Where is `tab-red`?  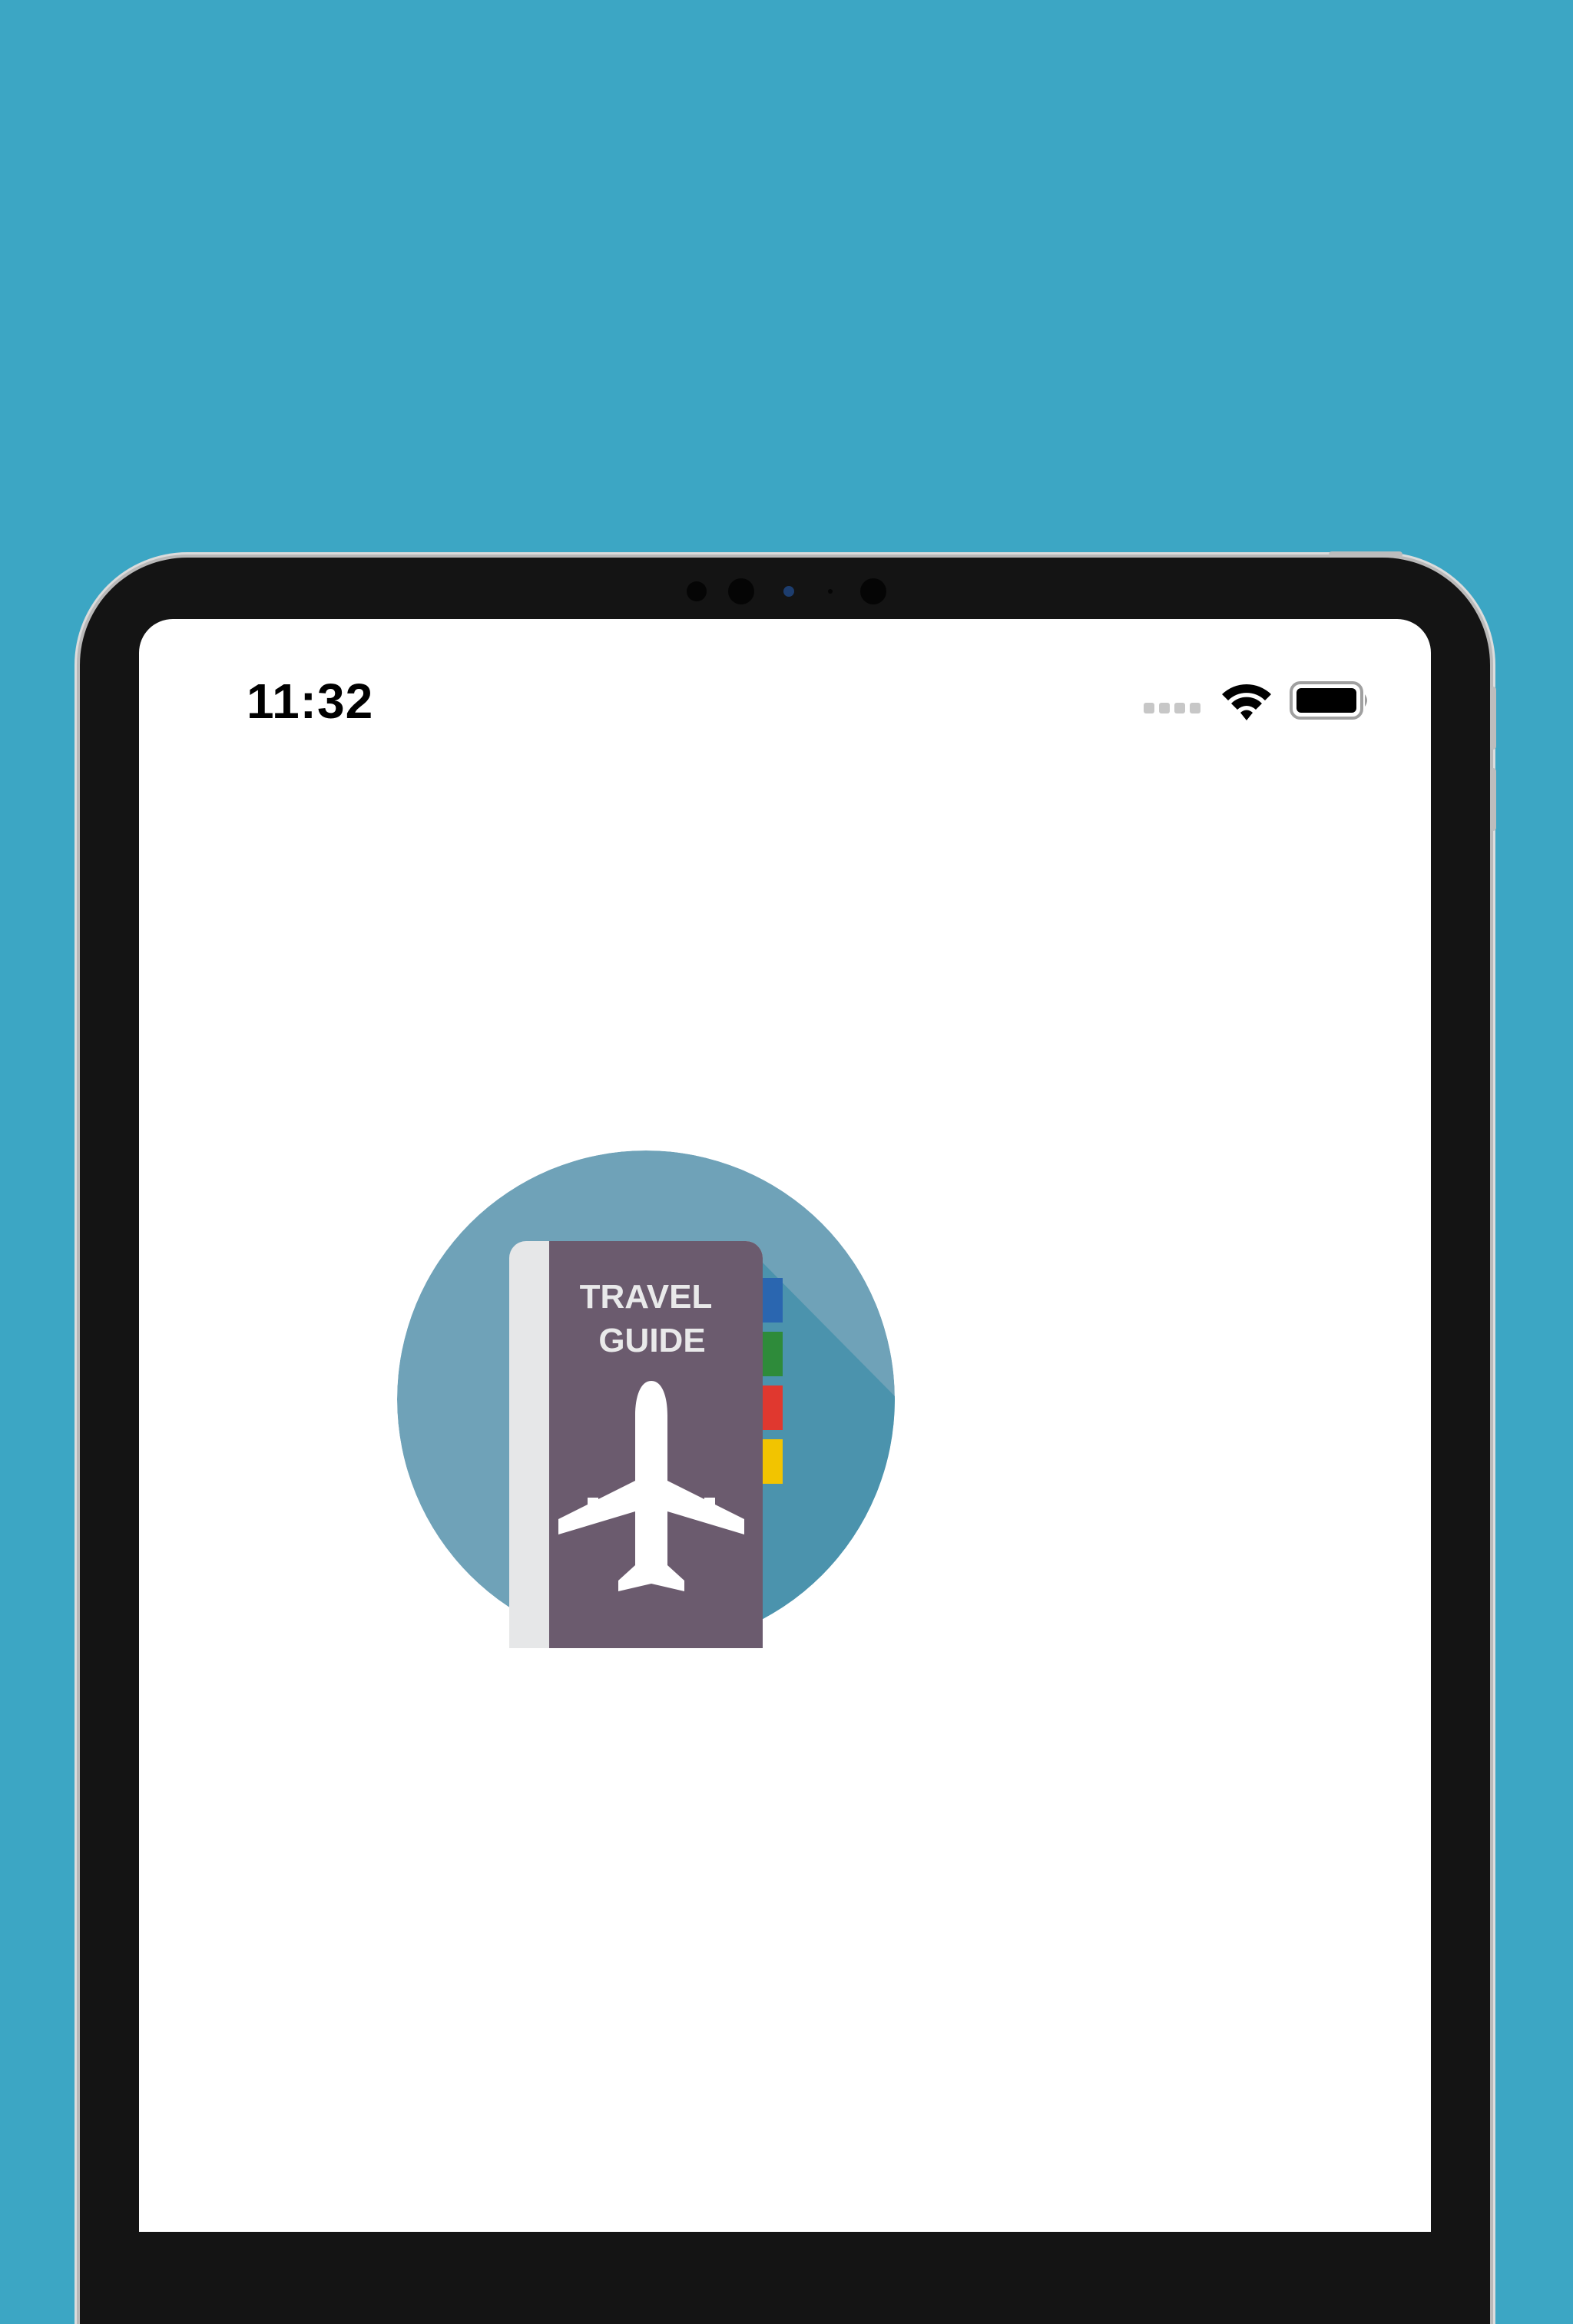 tab-red is located at coordinates (773, 1407).